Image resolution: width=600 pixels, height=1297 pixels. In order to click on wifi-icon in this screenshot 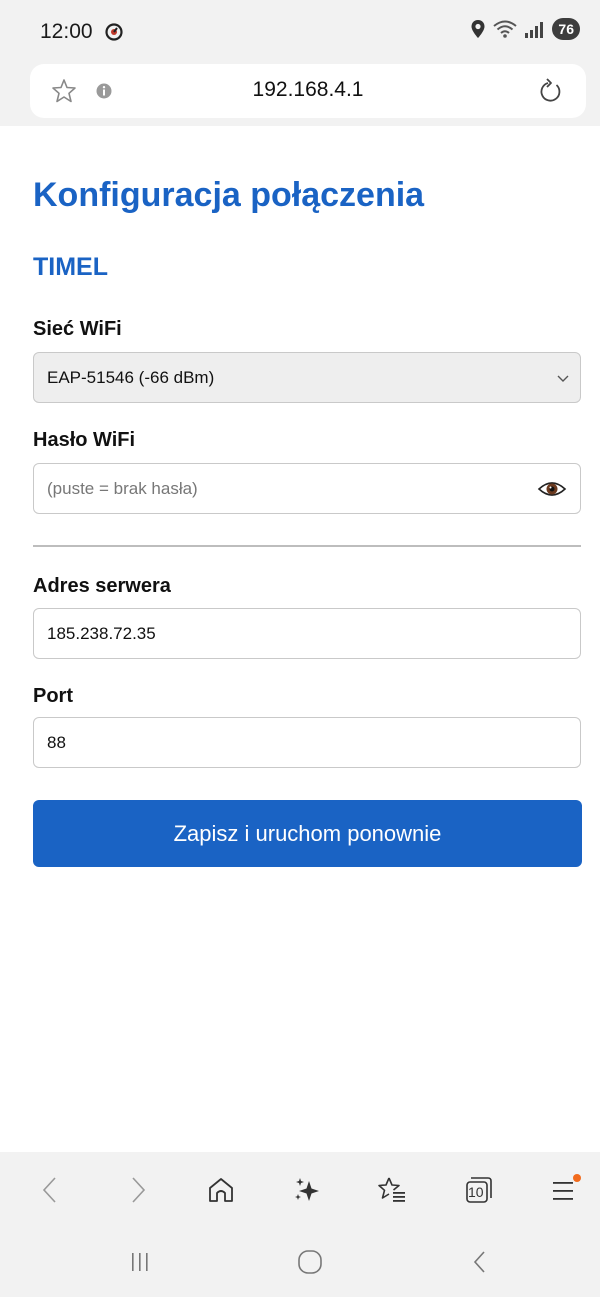, I will do `click(505, 29)`.